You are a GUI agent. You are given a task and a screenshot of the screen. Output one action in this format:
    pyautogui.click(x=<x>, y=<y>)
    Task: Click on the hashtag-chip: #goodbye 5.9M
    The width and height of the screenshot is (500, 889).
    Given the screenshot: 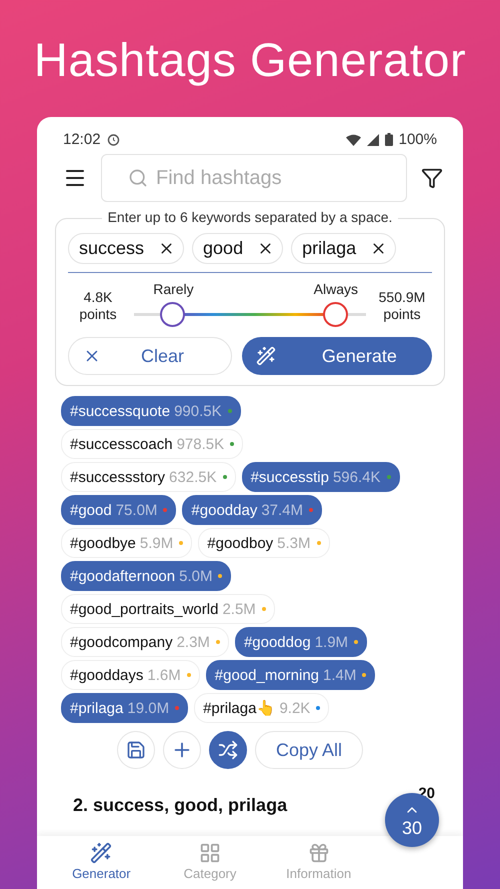 What is the action you would take?
    pyautogui.click(x=126, y=543)
    